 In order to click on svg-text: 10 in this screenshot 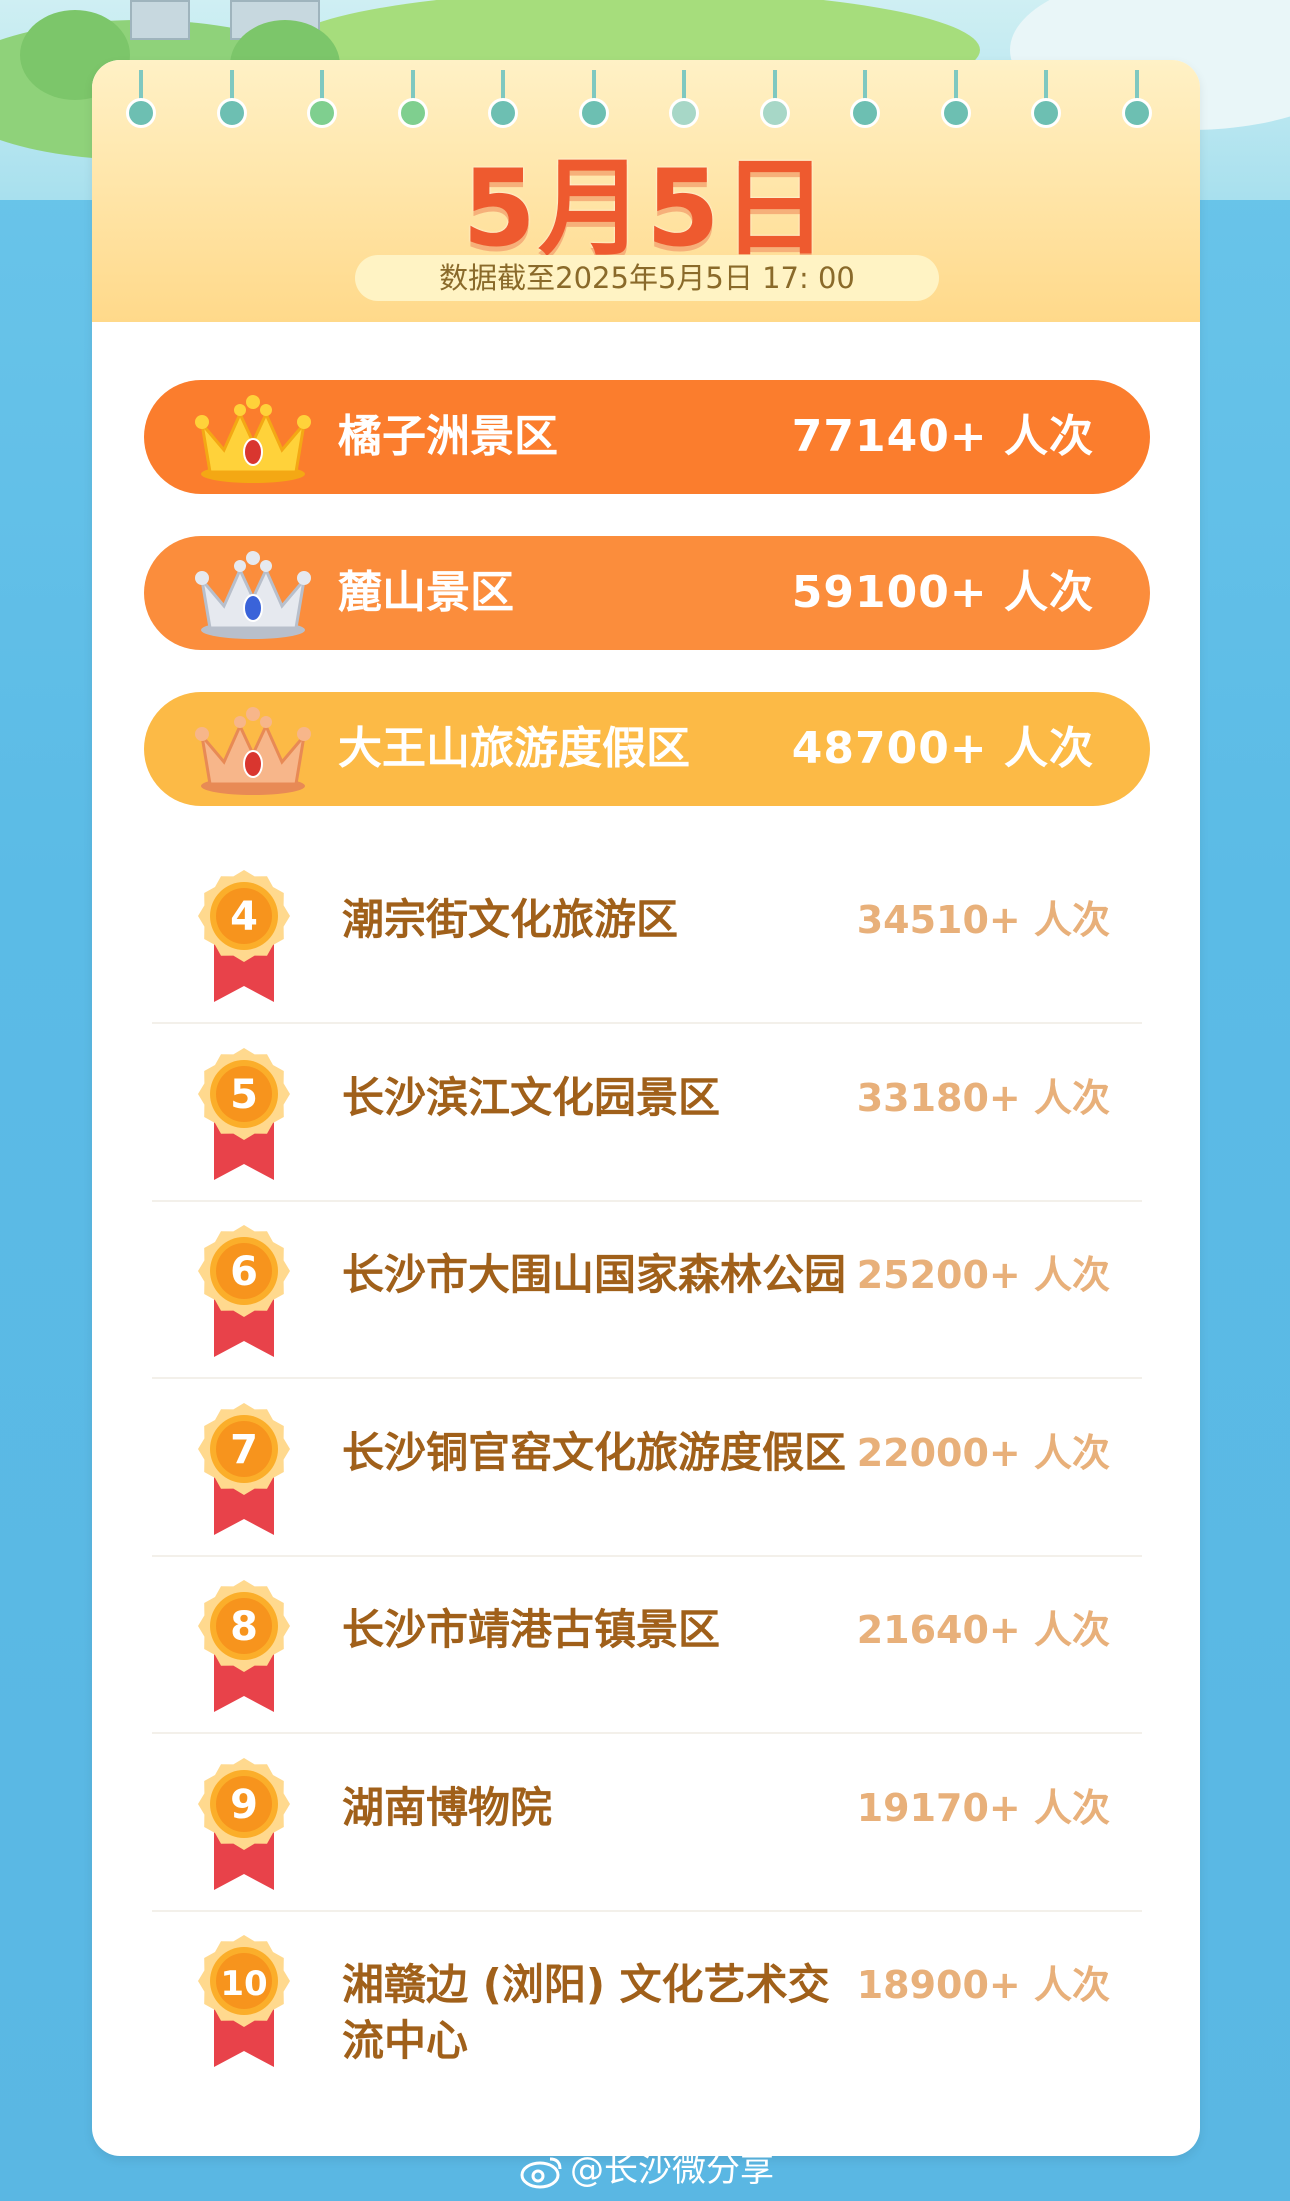, I will do `click(243, 1984)`.